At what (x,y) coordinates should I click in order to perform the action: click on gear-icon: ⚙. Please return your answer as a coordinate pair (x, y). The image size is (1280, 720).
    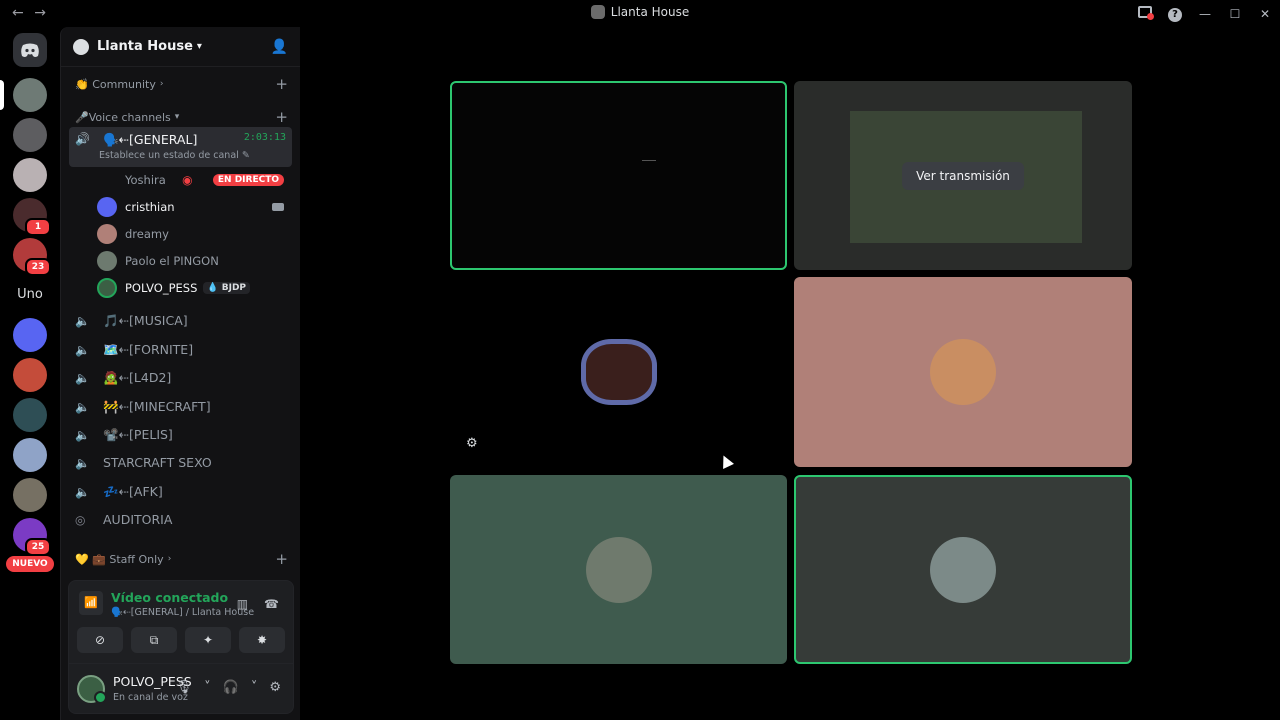
    Looking at the image, I should click on (275, 687).